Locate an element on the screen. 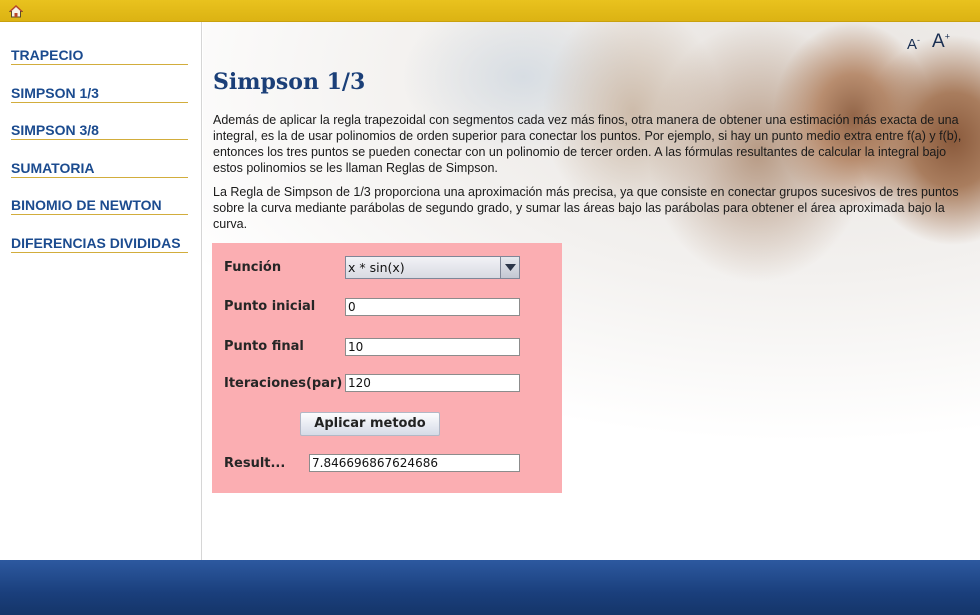 The width and height of the screenshot is (980, 615). funcion-select: x * sin(x) is located at coordinates (432, 267).